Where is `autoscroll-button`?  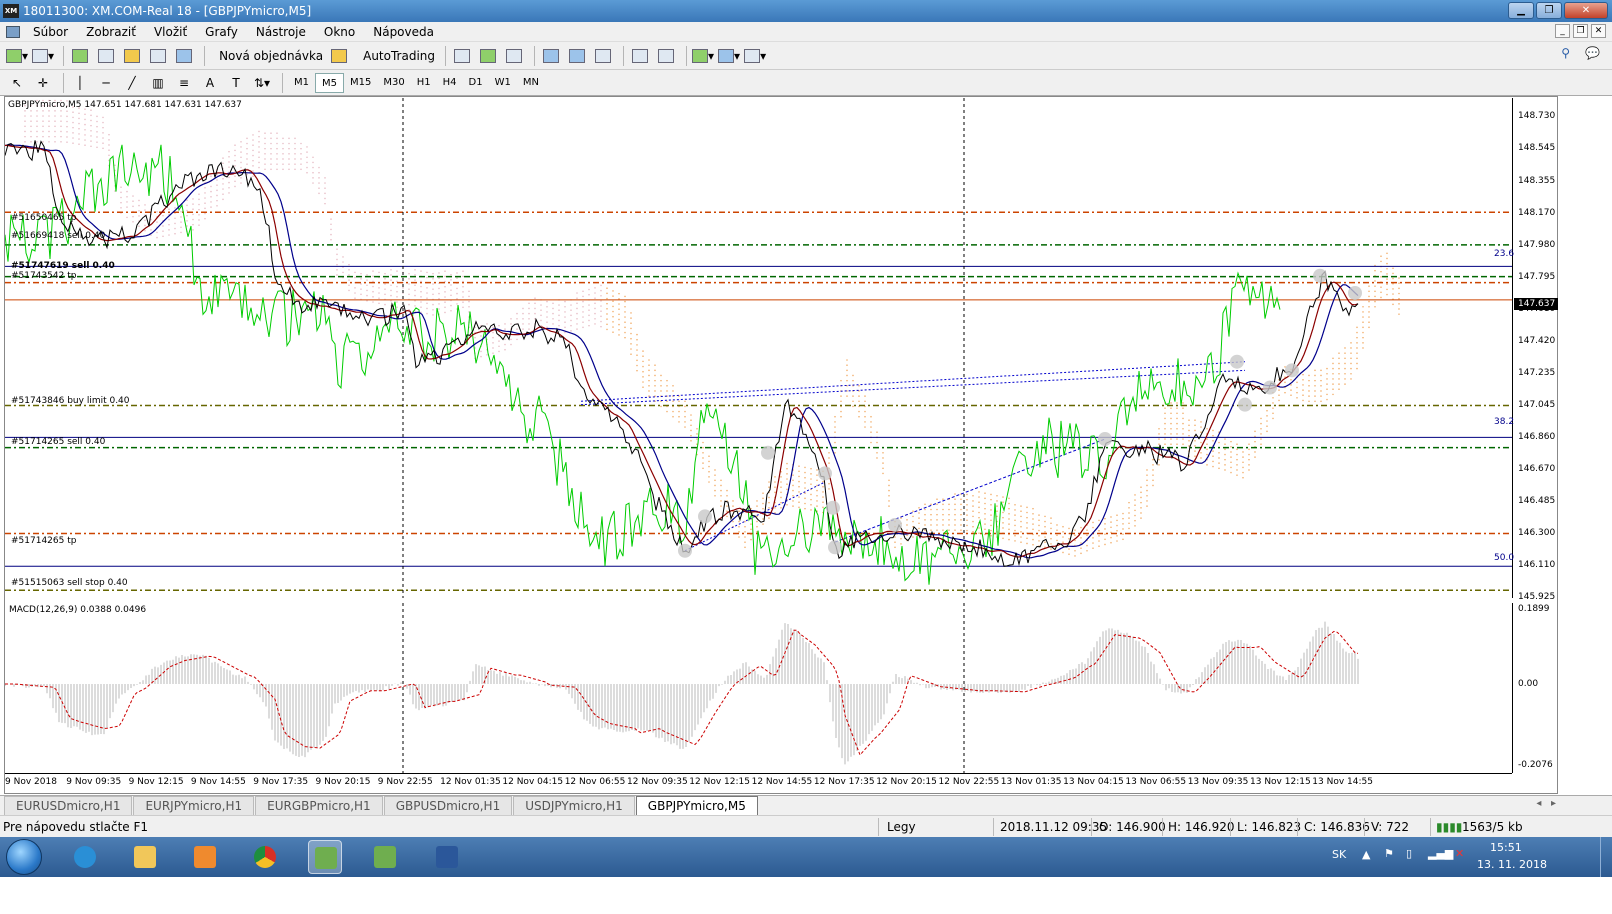 autoscroll-button is located at coordinates (640, 56).